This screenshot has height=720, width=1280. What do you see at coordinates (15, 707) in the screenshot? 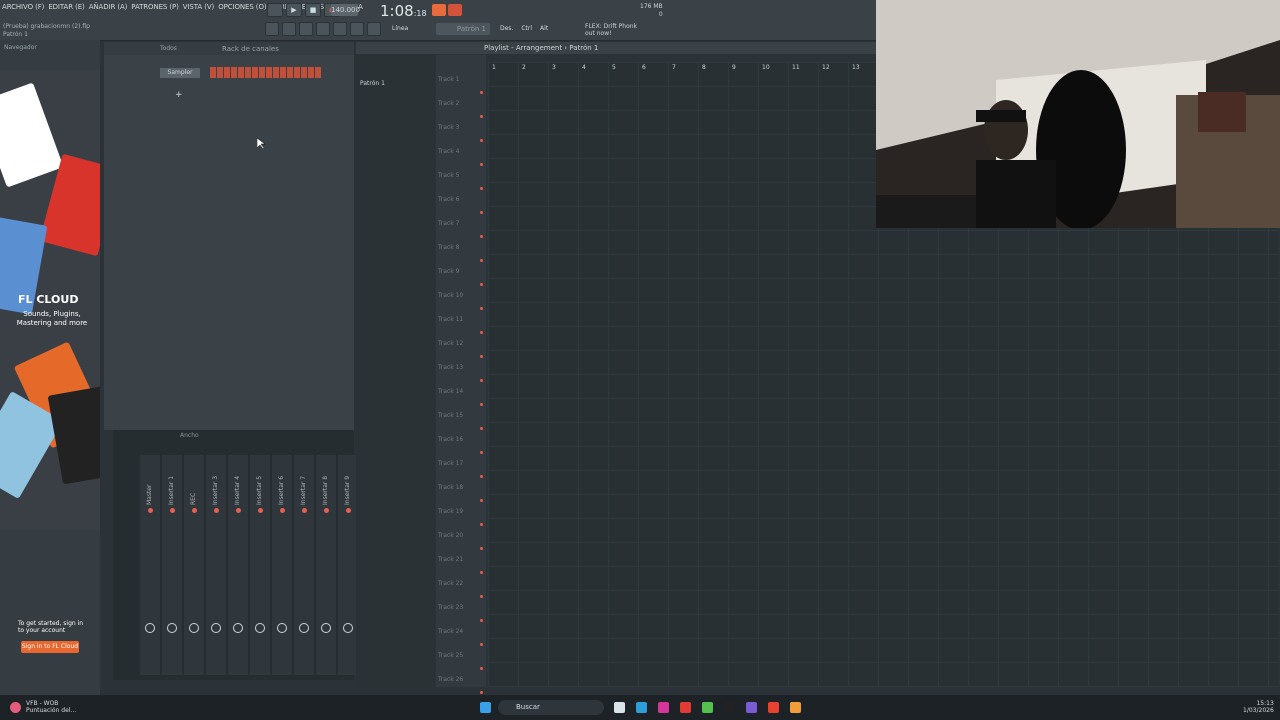
I see `app-icon` at bounding box center [15, 707].